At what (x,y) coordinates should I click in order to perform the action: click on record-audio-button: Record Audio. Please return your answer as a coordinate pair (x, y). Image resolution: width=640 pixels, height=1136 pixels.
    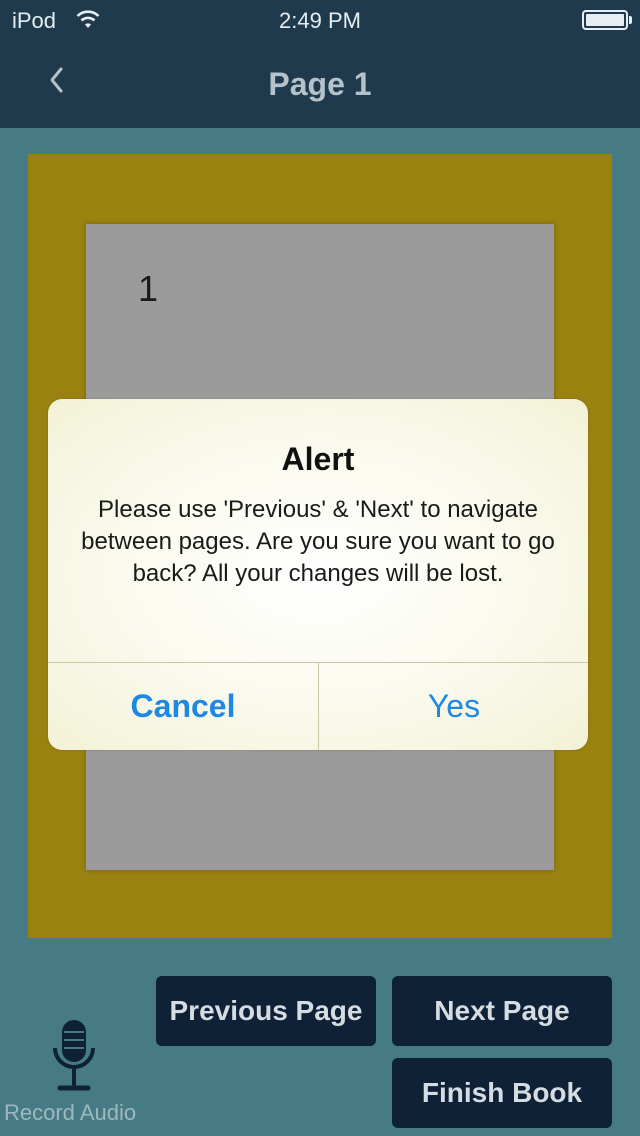
    Looking at the image, I should click on (80, 1073).